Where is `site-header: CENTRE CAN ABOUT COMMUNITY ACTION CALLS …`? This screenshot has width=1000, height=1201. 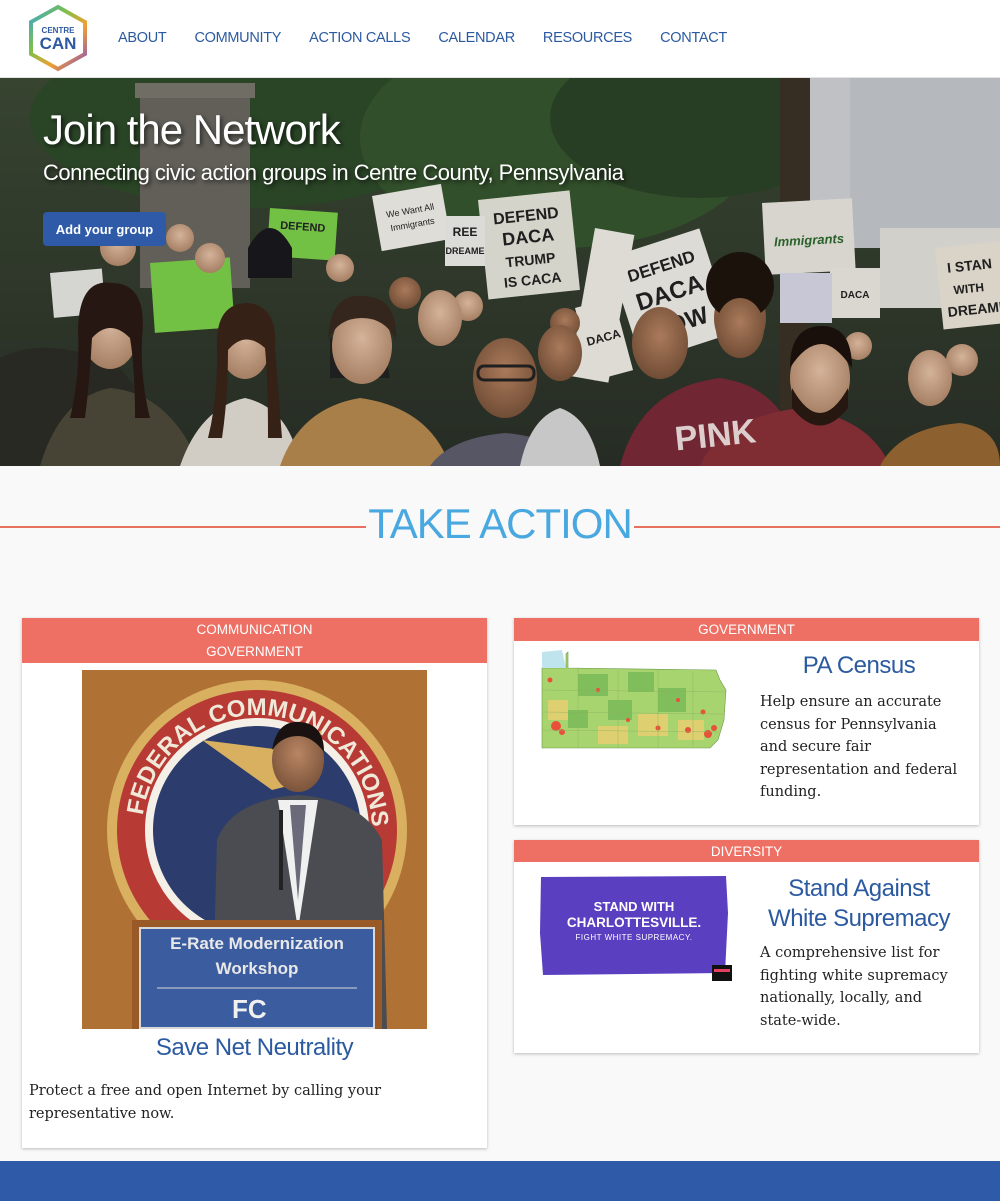 site-header: CENTRE CAN ABOUT COMMUNITY ACTION CALLS … is located at coordinates (500, 39).